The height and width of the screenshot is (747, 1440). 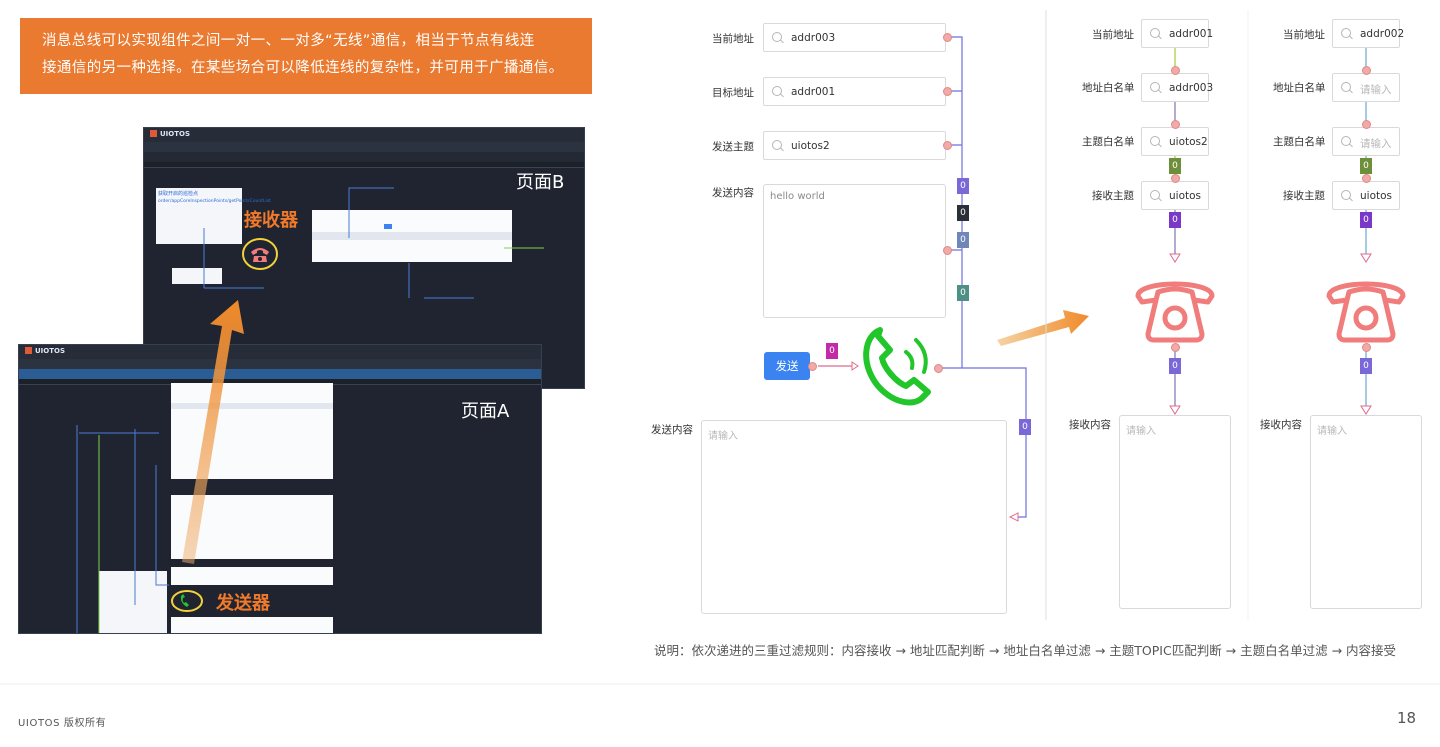 I want to click on r1-current-address-label: 当前地址, so click(x=1113, y=35).